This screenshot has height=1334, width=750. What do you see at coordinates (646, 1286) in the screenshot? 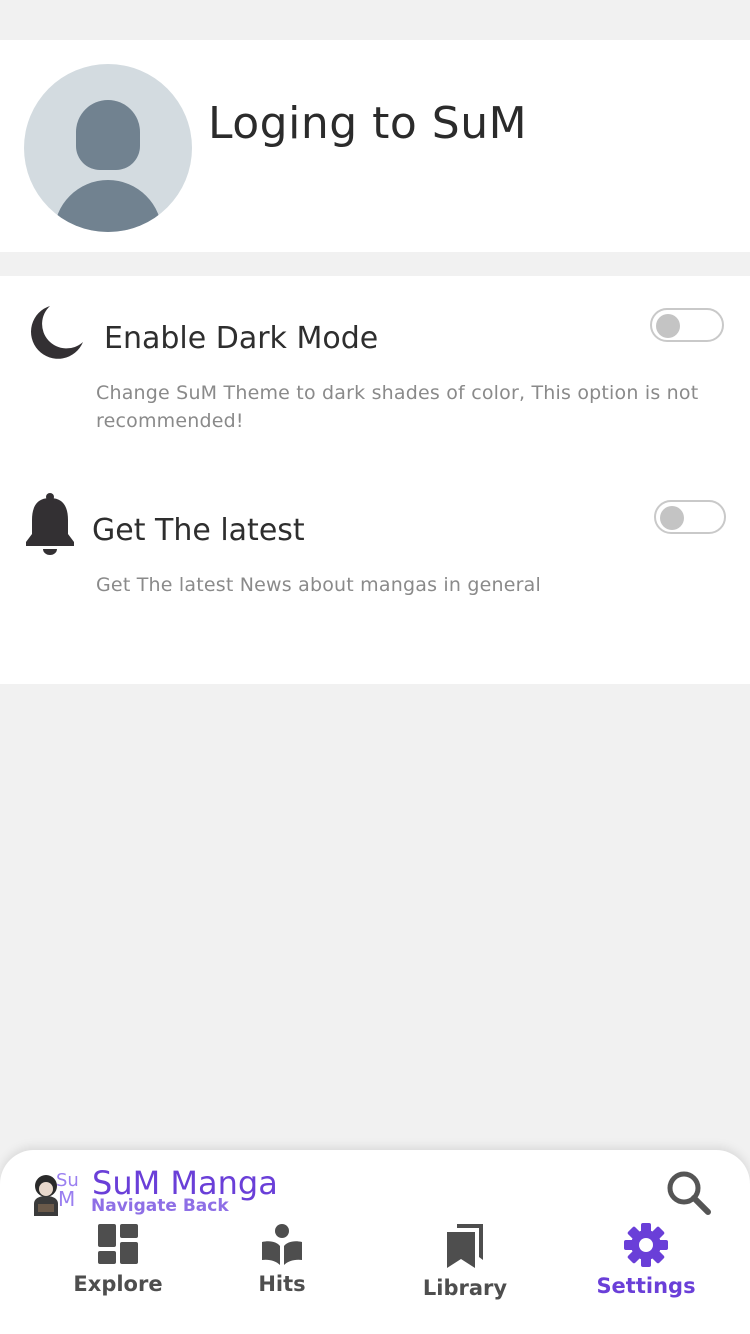
I see `nav-label: Settings` at bounding box center [646, 1286].